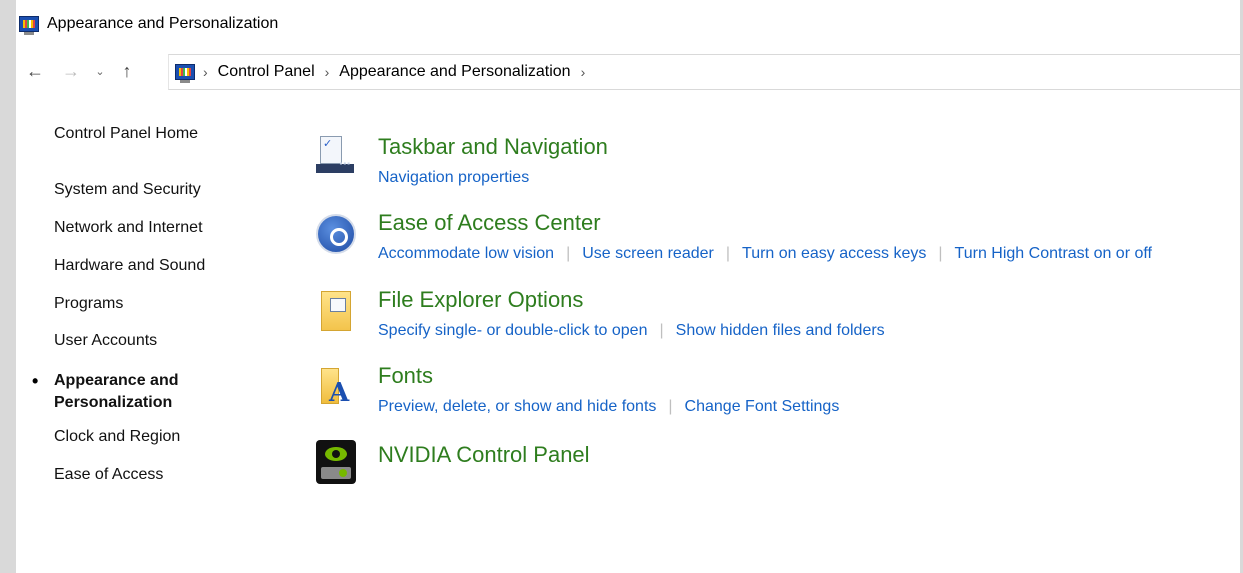 The height and width of the screenshot is (573, 1243). What do you see at coordinates (405, 376) in the screenshot?
I see `category-title: Fonts` at bounding box center [405, 376].